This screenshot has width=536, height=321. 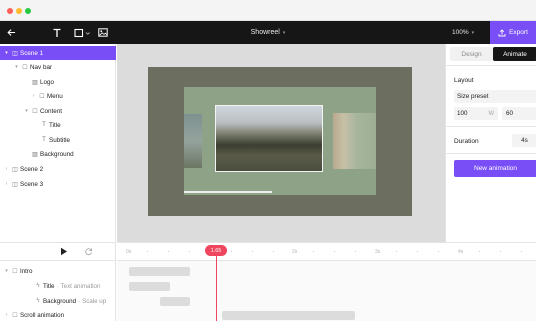 I want to click on export-icon, so click(x=502, y=32).